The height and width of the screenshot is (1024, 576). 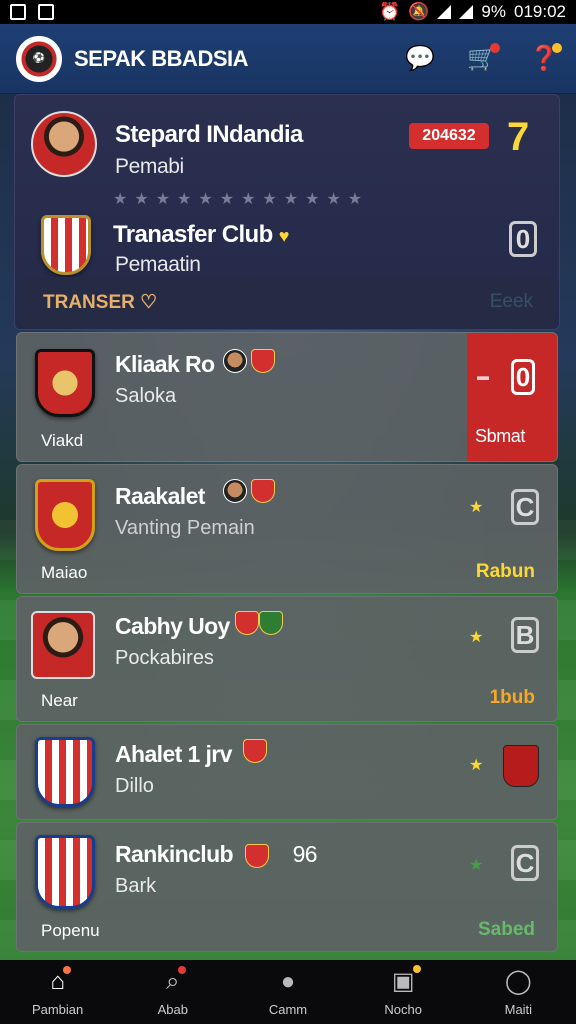 I want to click on mute-icon: 🔕, so click(x=419, y=11).